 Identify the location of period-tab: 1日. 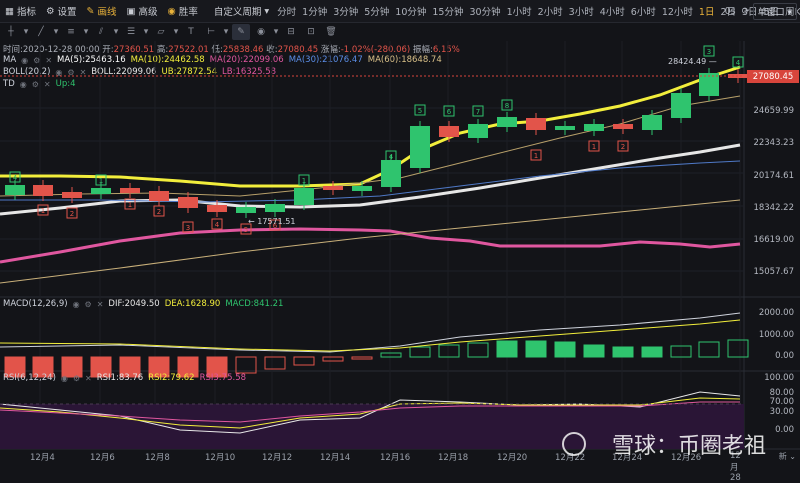
(707, 11).